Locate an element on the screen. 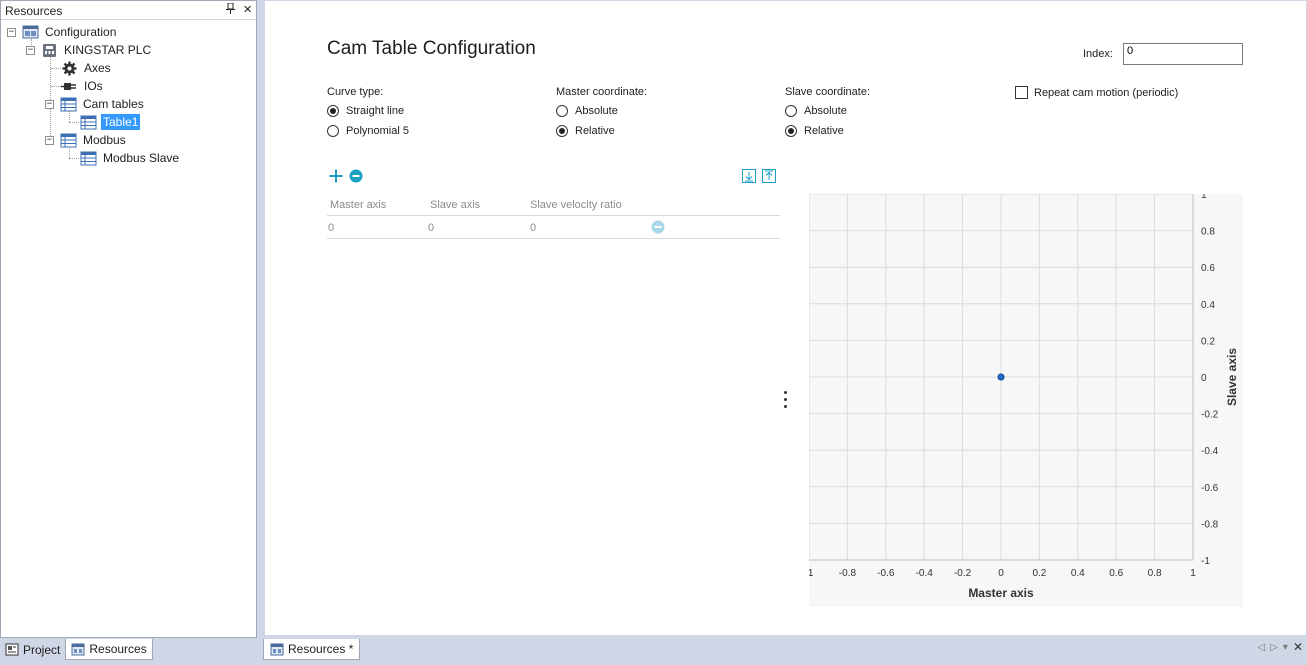  tab-label: Project is located at coordinates (42, 649).